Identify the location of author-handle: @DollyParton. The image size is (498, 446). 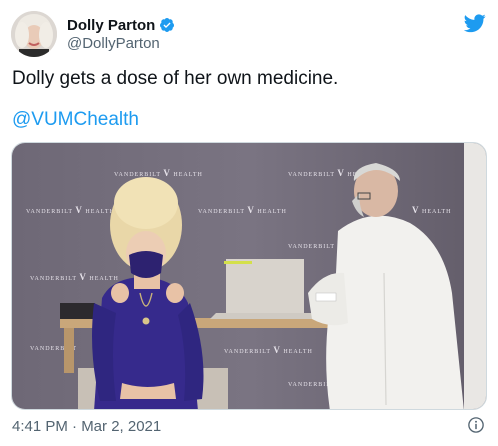
(121, 43).